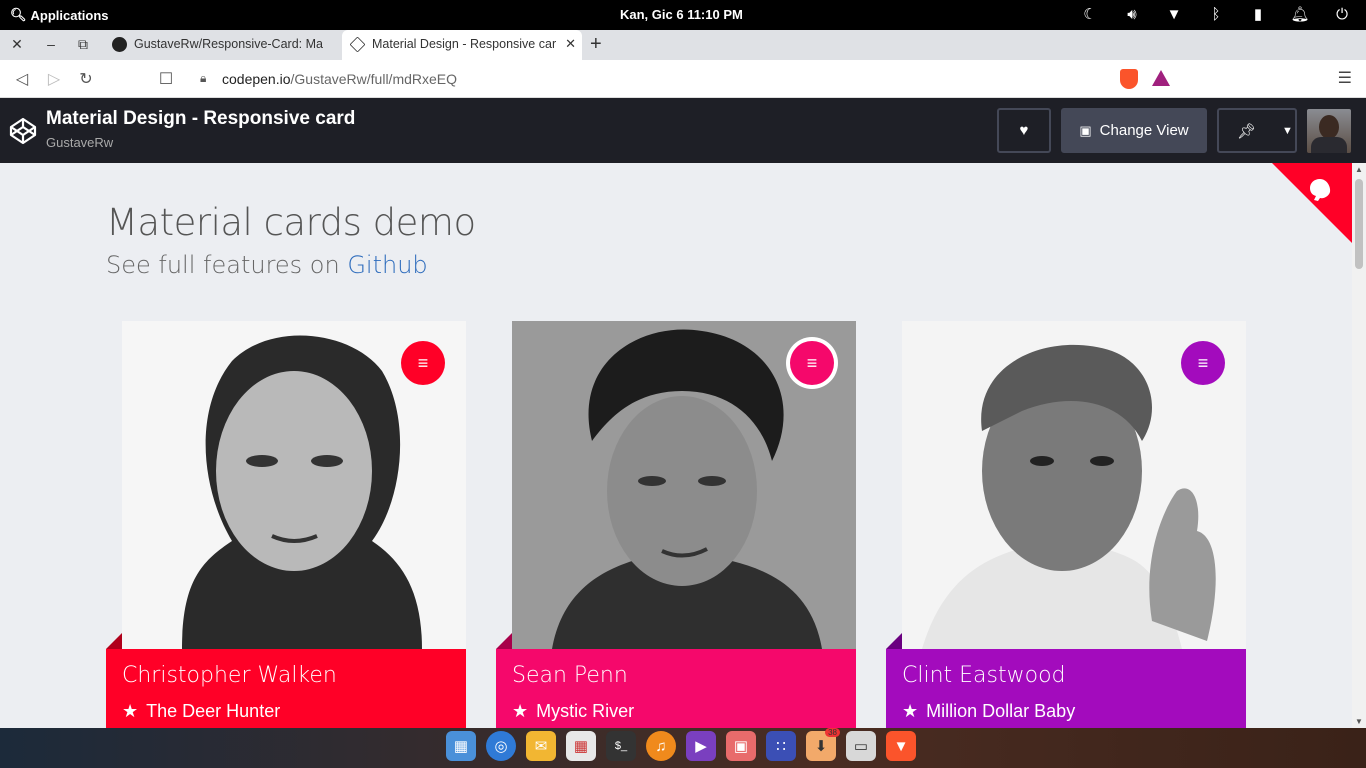 The height and width of the screenshot is (768, 1366). Describe the element at coordinates (1132, 15) in the screenshot. I see `volume-icon: 🔊︎` at that location.